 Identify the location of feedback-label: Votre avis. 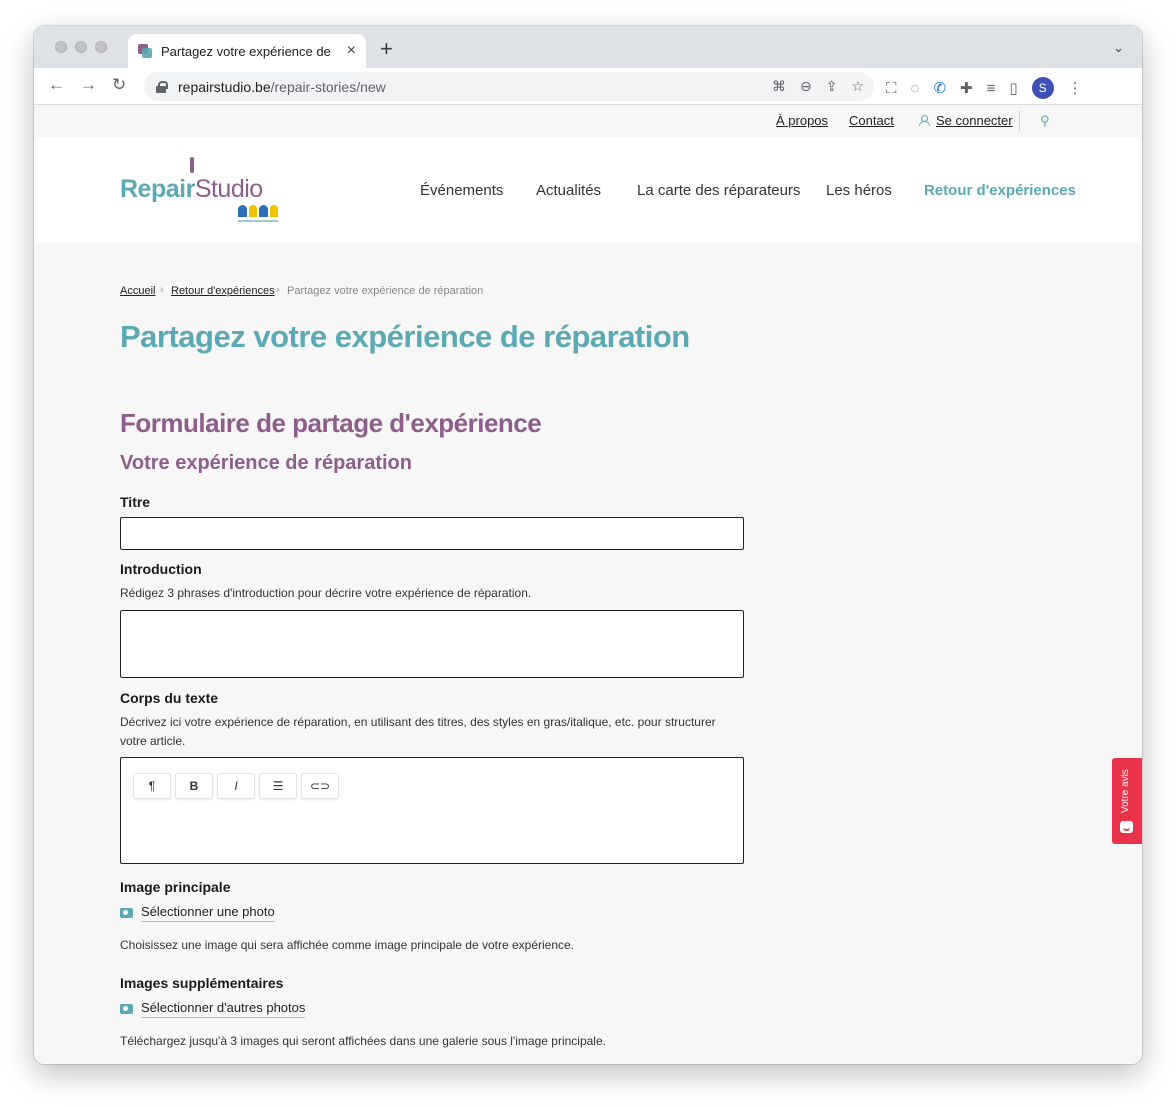
(1125, 791).